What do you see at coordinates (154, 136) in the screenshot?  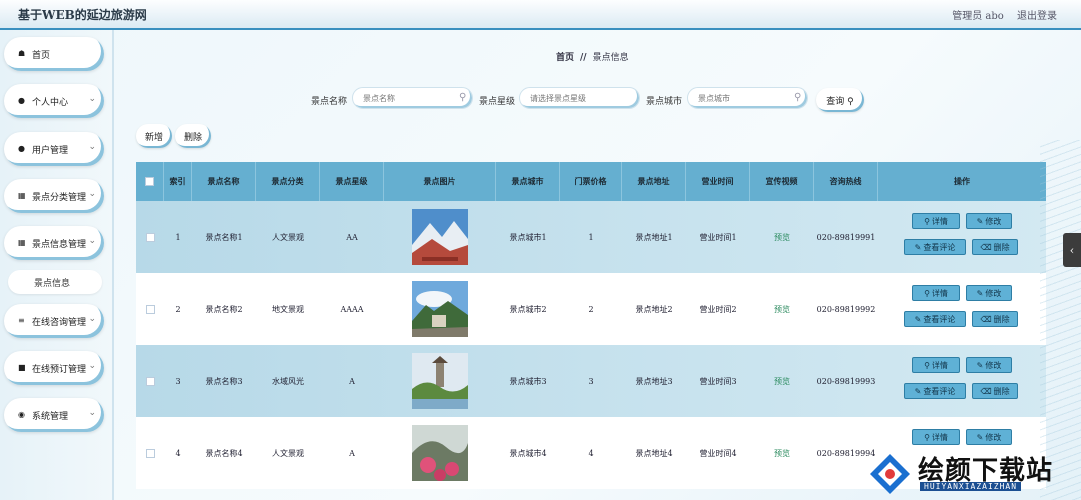 I see `add-button: 新增` at bounding box center [154, 136].